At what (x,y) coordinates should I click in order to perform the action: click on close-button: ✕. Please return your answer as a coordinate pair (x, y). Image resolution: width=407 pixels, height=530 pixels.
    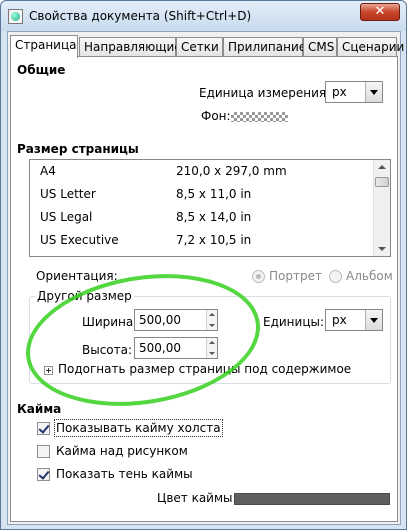
    Looking at the image, I should click on (380, 12).